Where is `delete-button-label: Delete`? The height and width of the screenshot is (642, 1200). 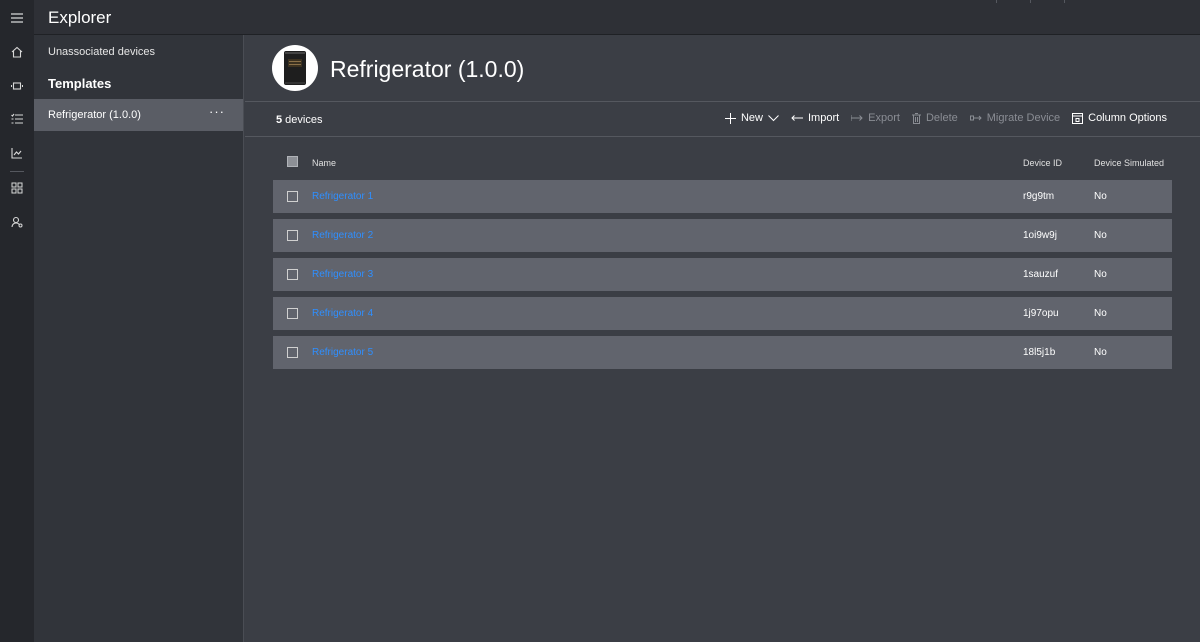 delete-button-label: Delete is located at coordinates (941, 118).